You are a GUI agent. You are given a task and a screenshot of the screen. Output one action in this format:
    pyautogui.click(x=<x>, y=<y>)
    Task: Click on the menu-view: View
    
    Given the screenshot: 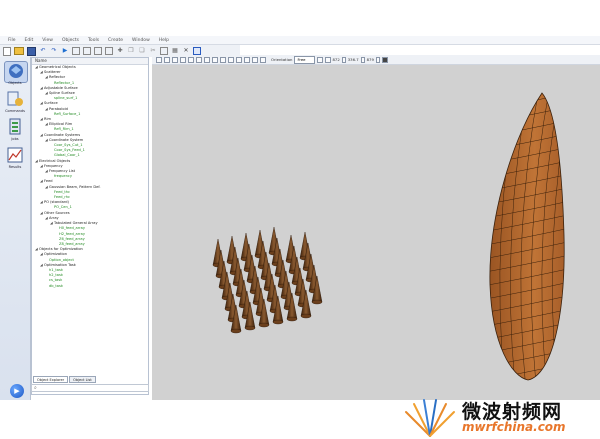 What is the action you would take?
    pyautogui.click(x=47, y=40)
    